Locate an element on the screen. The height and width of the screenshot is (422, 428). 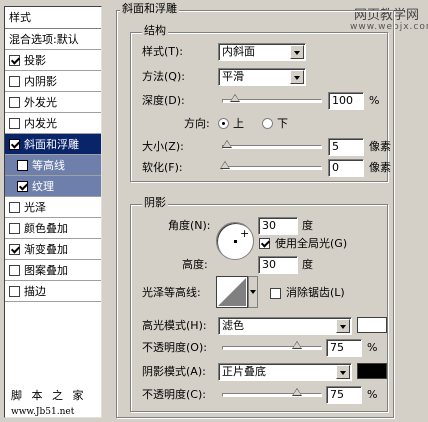
style-list-item-label: 等高线 is located at coordinates (48, 165).